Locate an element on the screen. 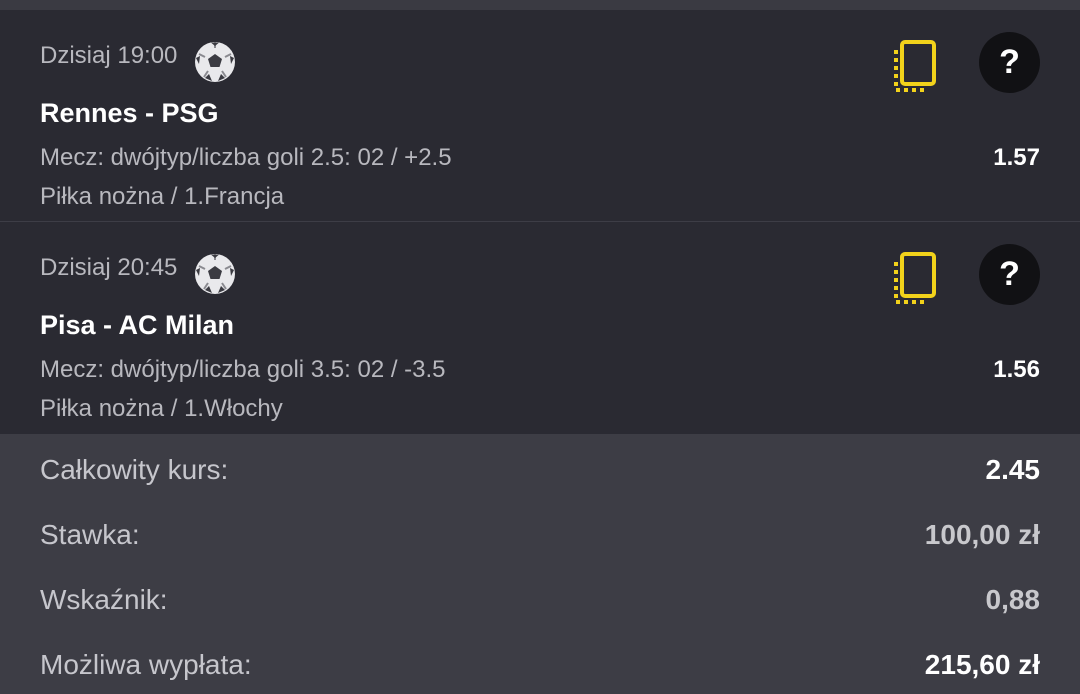  top-strip is located at coordinates (540, 5).